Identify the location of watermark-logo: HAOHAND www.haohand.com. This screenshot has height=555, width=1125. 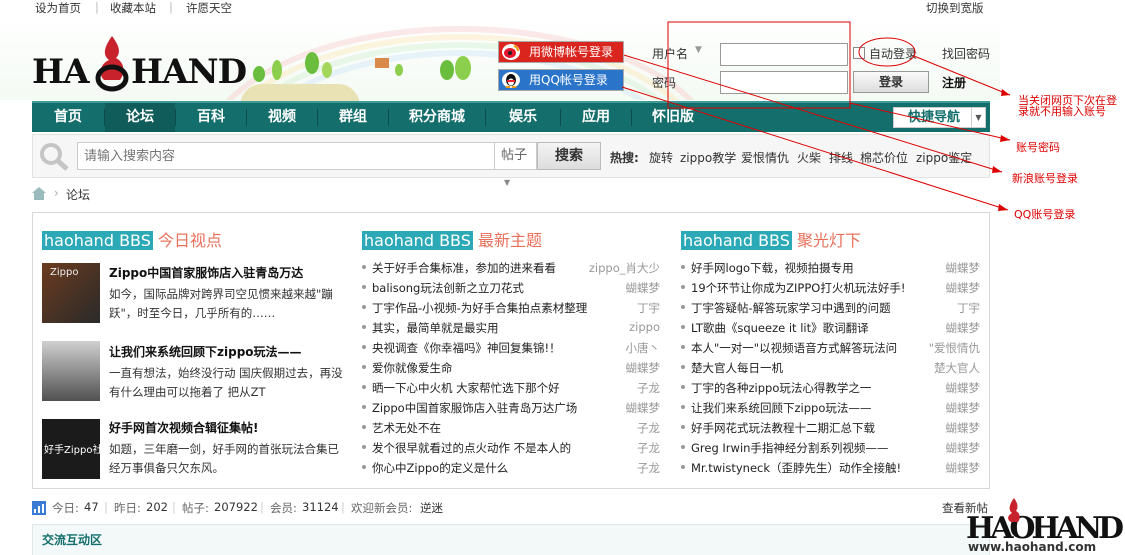
(1045, 526).